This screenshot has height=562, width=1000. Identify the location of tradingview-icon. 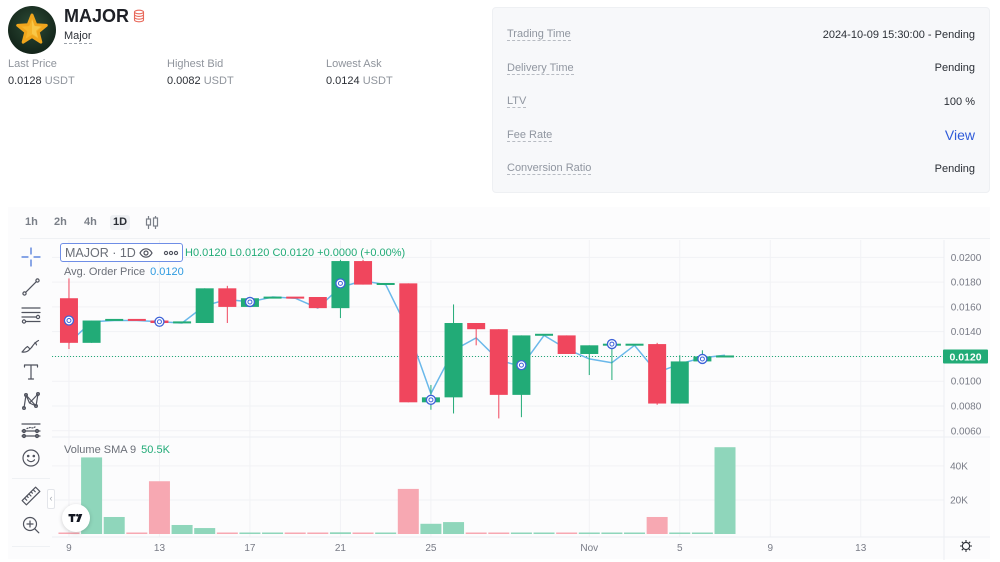
(75, 517).